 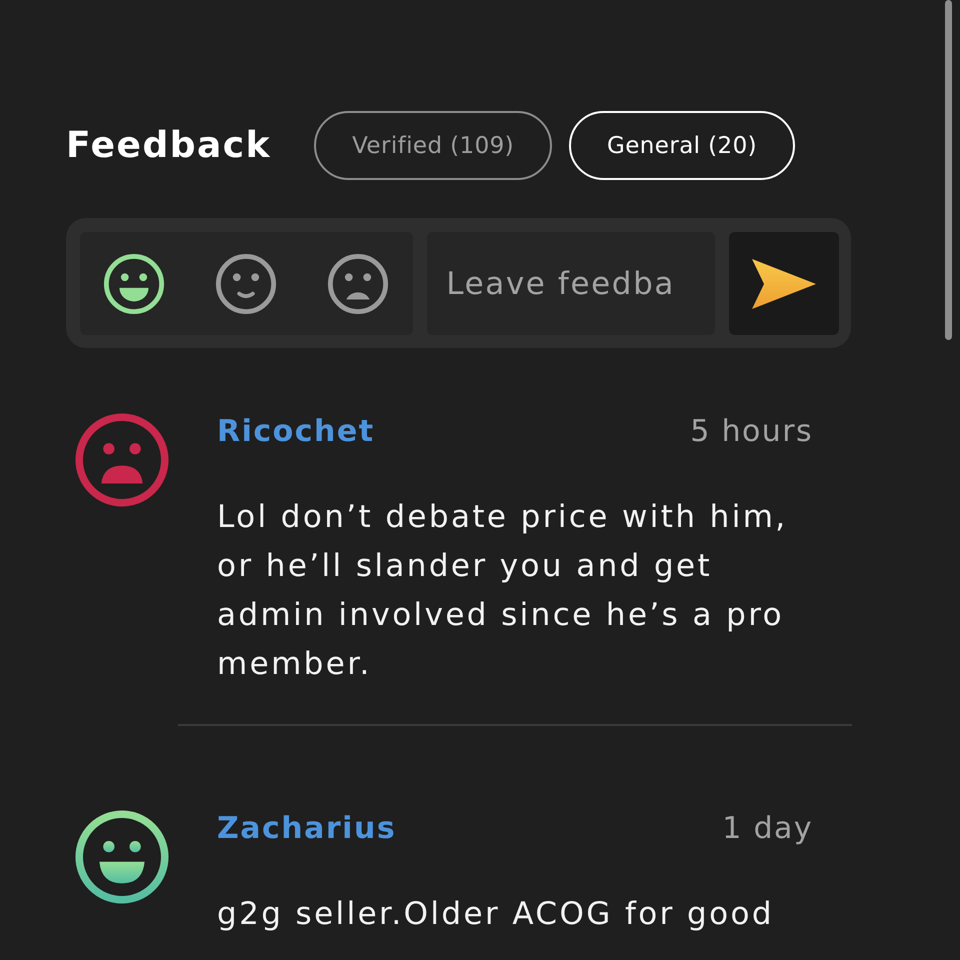 I want to click on neutral-face-icon, so click(x=246, y=283).